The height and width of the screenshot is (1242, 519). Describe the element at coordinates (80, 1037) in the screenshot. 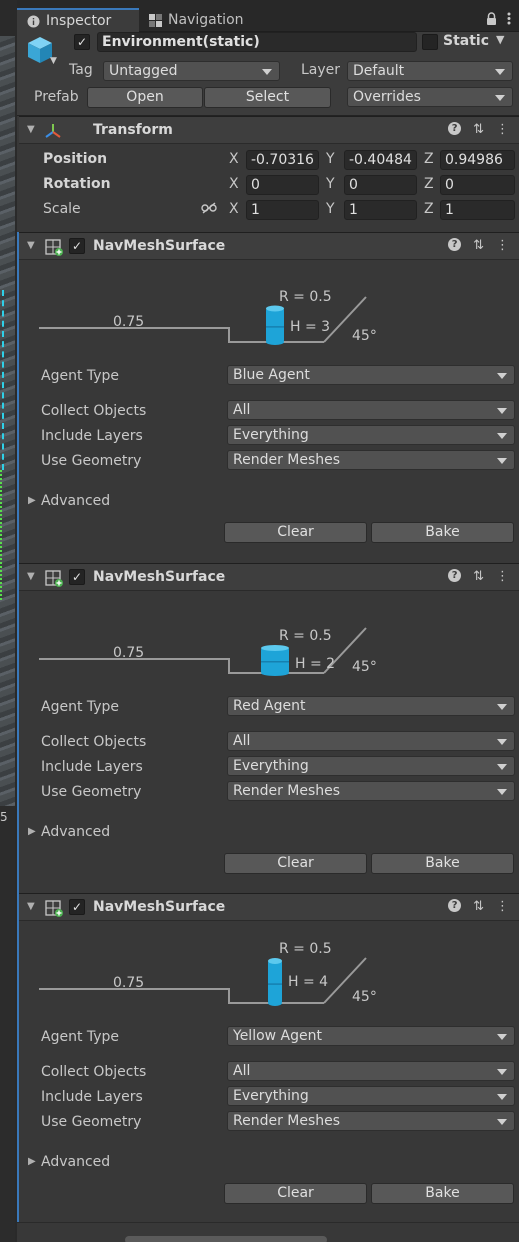

I see `agent-type-label: Agent Type` at that location.